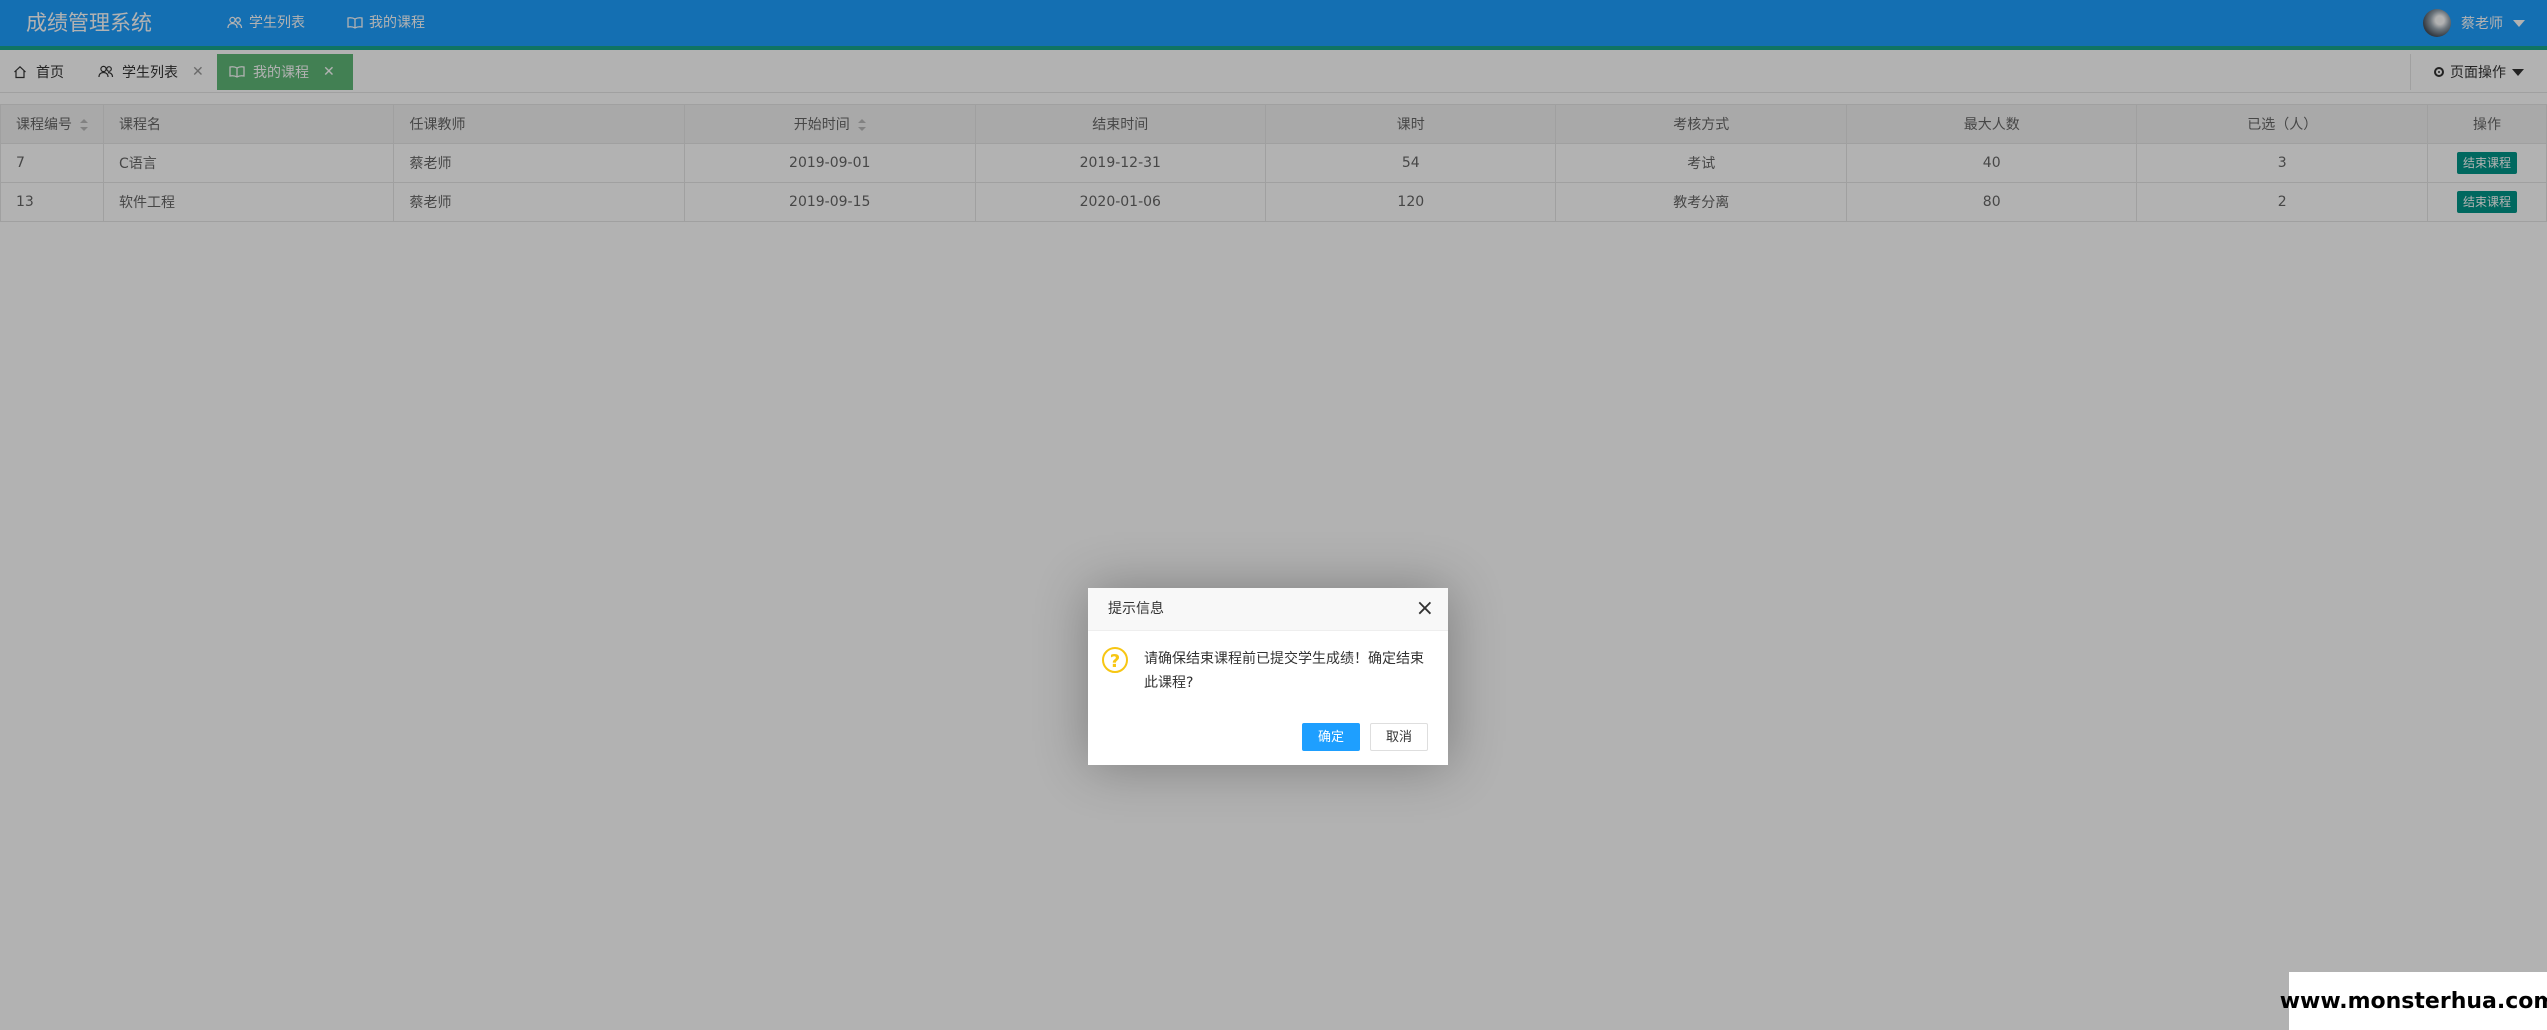 The image size is (2547, 1030). What do you see at coordinates (1425, 609) in the screenshot?
I see `close-icon: ×` at bounding box center [1425, 609].